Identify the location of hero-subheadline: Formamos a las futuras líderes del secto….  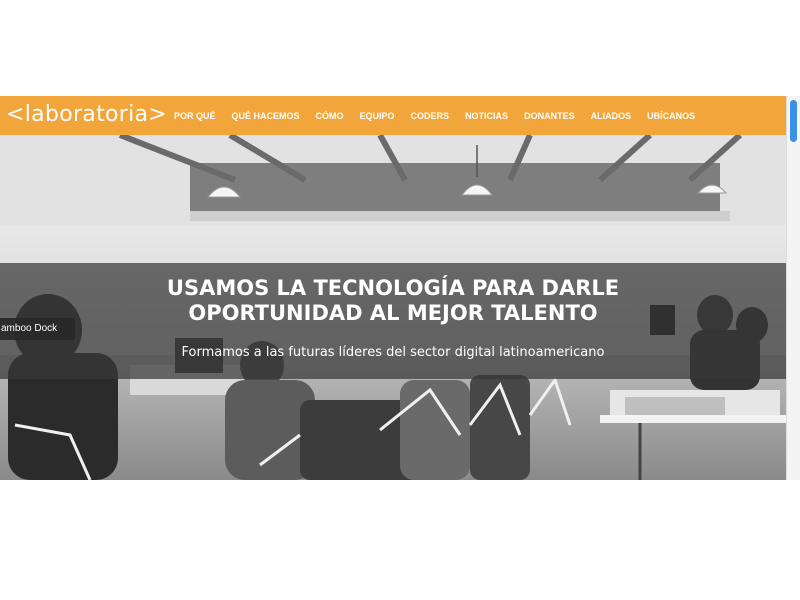
(393, 352).